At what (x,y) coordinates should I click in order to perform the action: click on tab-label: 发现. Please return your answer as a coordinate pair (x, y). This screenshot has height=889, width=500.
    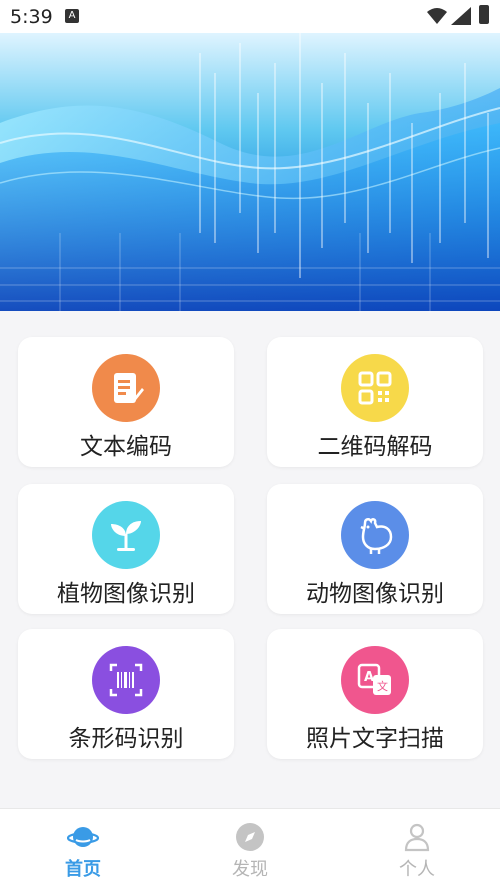
    Looking at the image, I should click on (250, 869).